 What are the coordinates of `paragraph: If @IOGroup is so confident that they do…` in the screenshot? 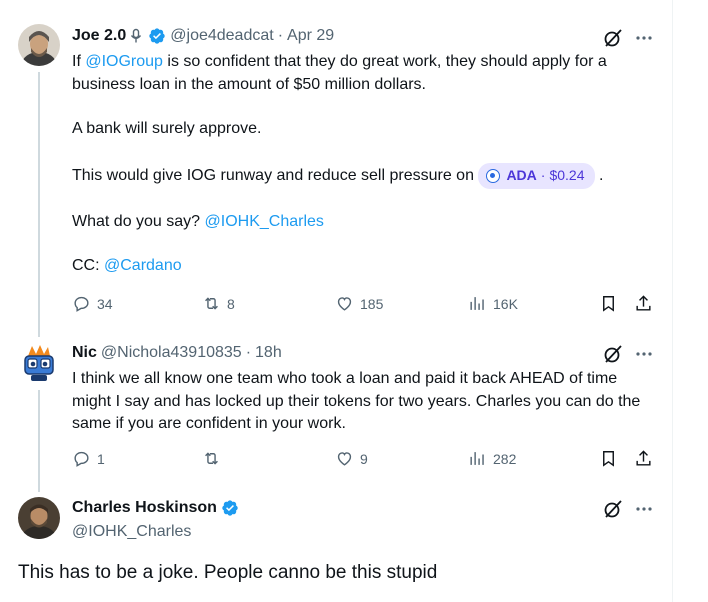 It's located at (362, 73).